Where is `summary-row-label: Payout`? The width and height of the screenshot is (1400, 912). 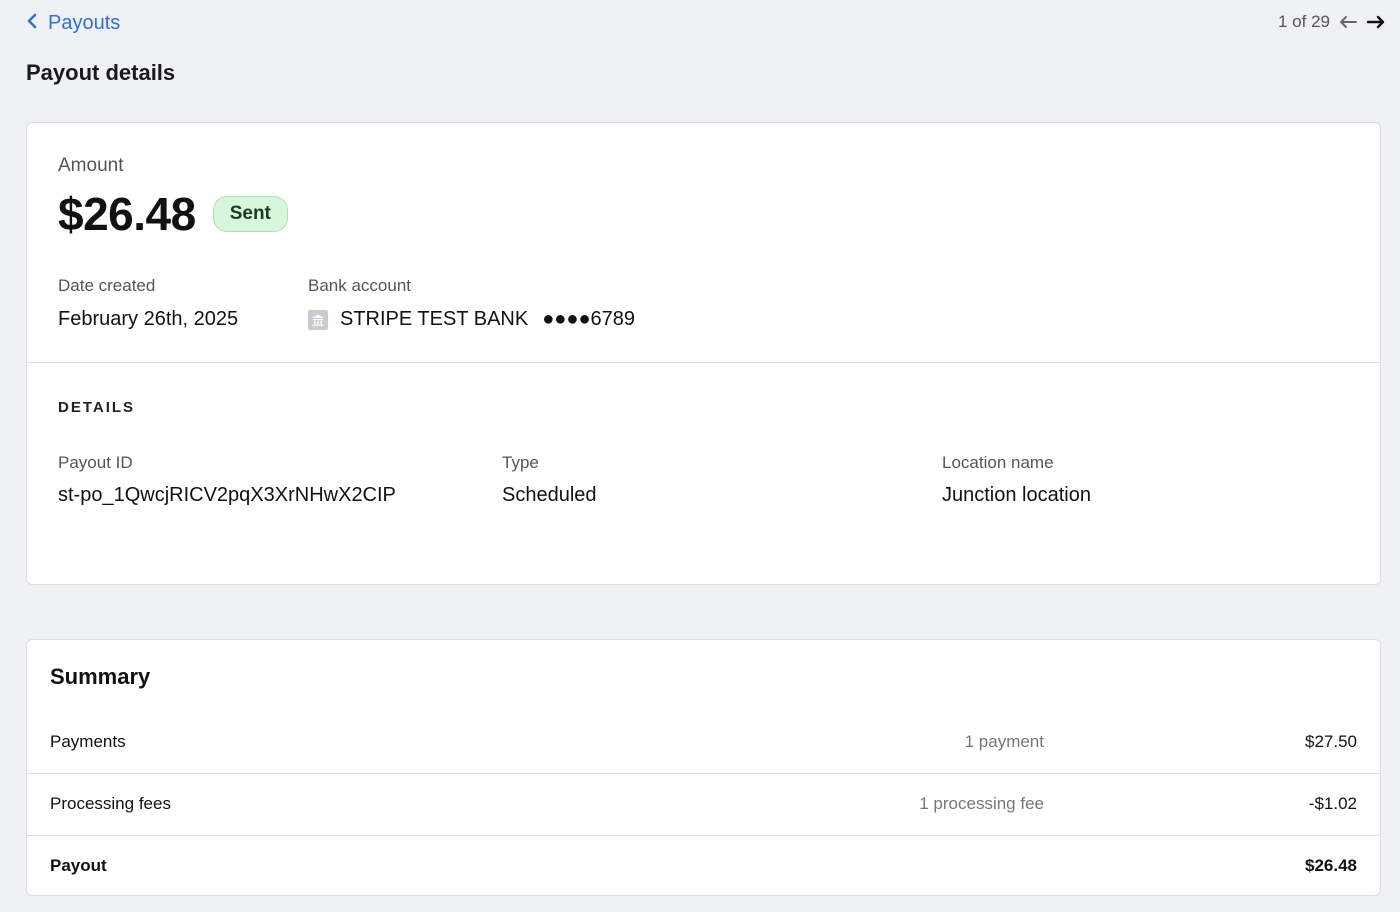
summary-row-label: Payout is located at coordinates (78, 865).